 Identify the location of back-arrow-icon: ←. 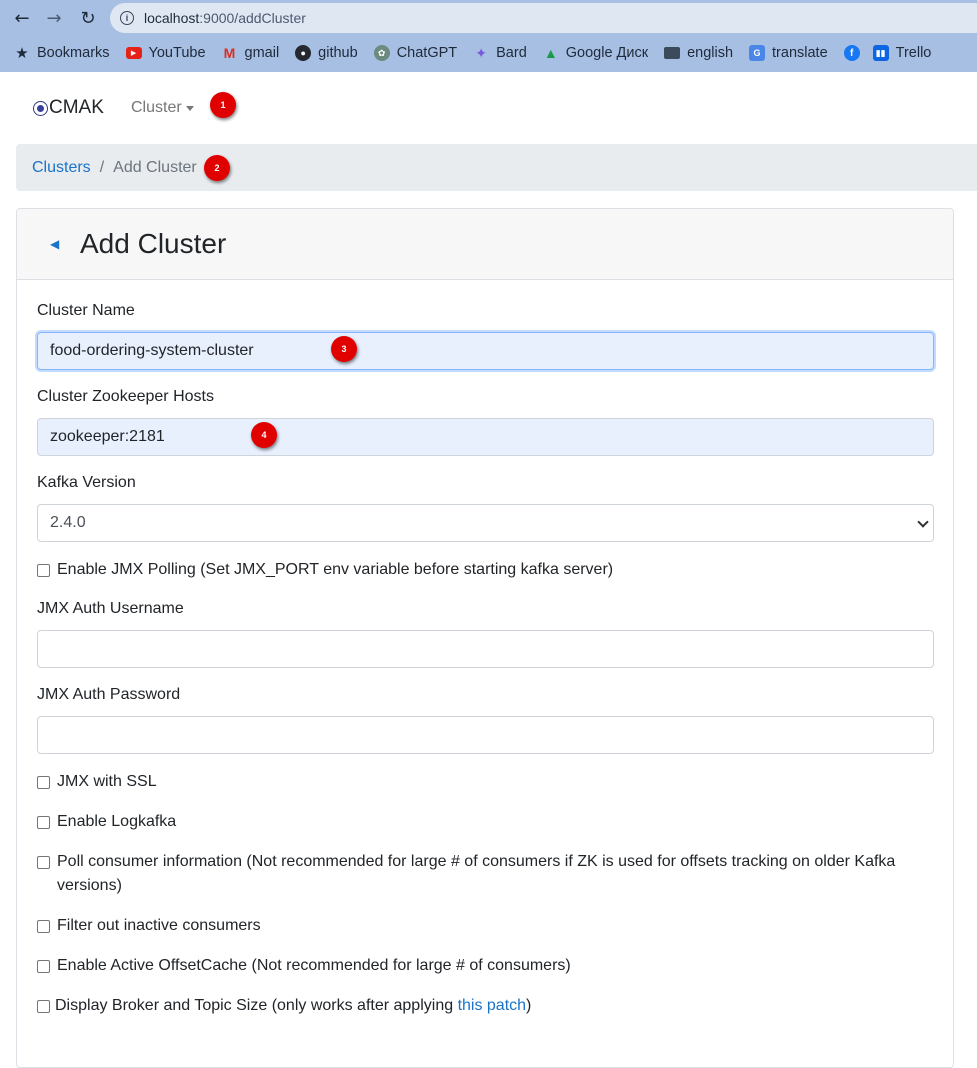
(22, 18).